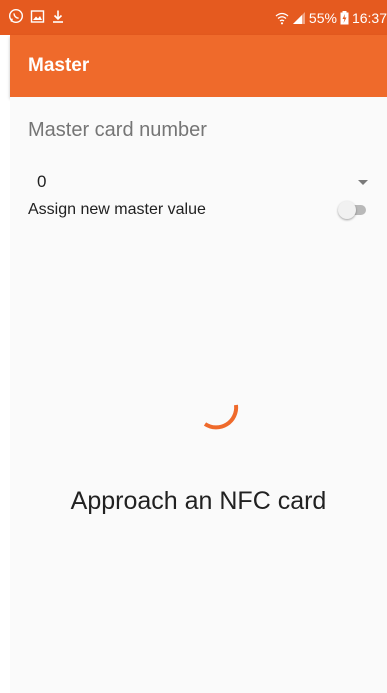  I want to click on system-indicators: 55% 16:37, so click(331, 18).